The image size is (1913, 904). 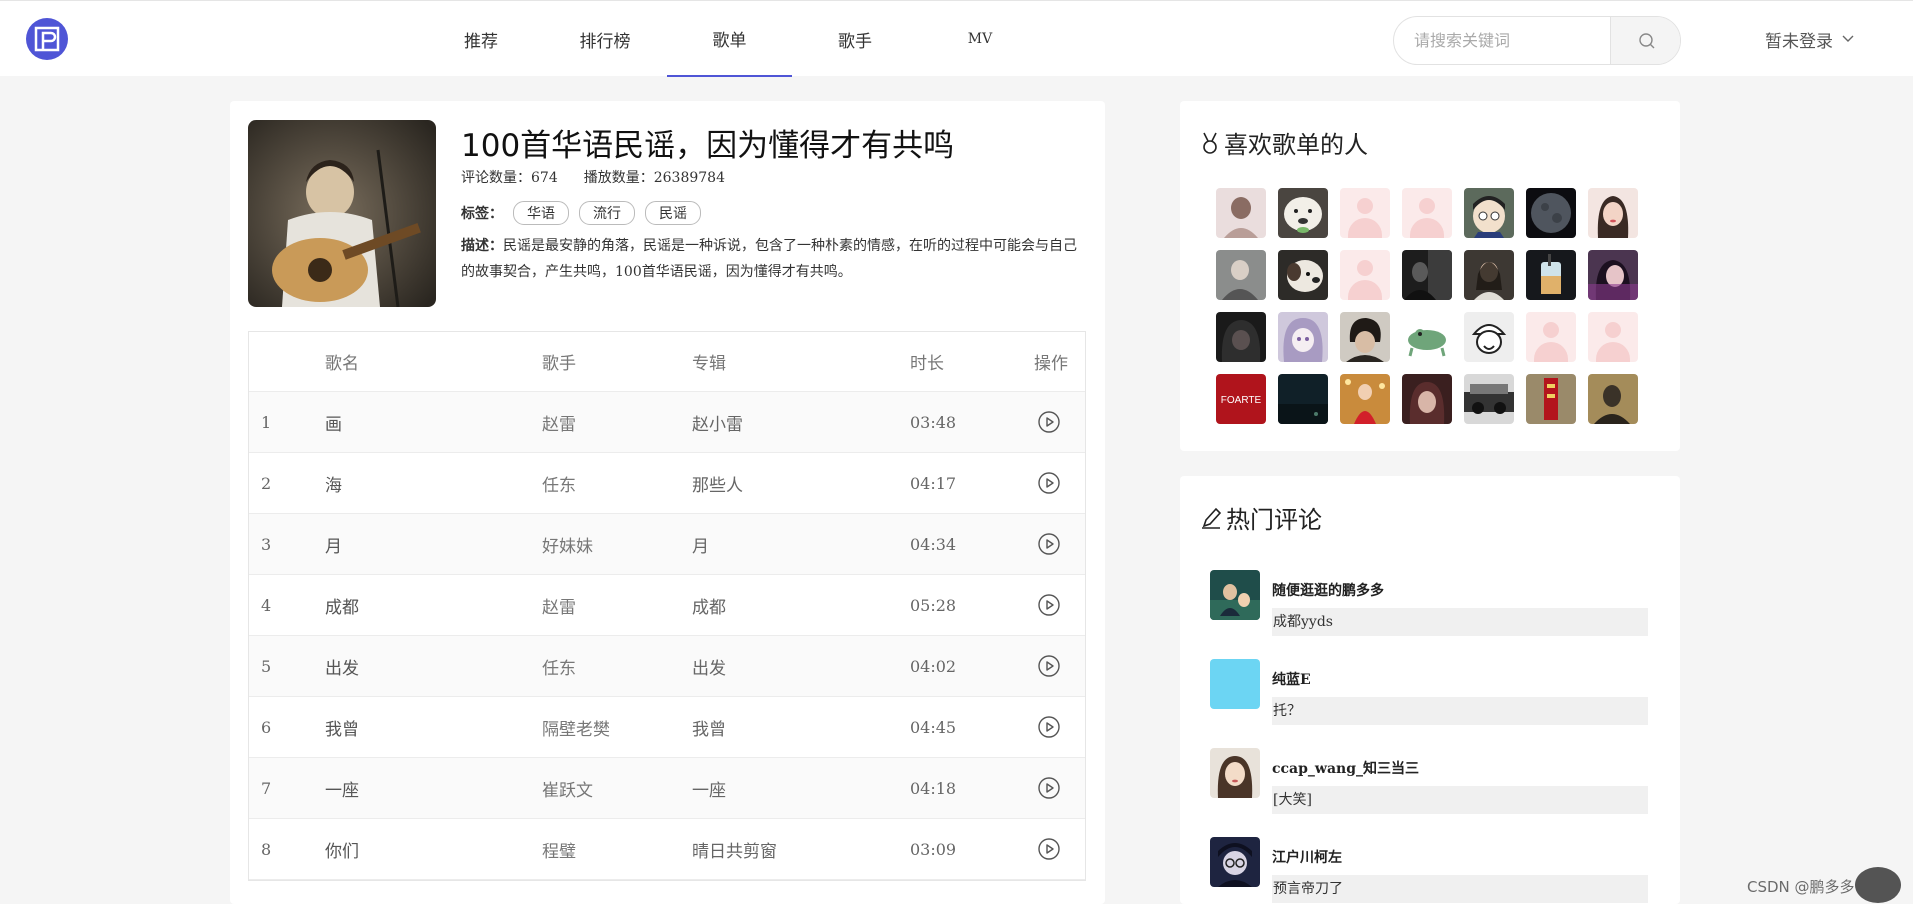 I want to click on comment-username: ccap_wang_知三当三, so click(x=1345, y=768).